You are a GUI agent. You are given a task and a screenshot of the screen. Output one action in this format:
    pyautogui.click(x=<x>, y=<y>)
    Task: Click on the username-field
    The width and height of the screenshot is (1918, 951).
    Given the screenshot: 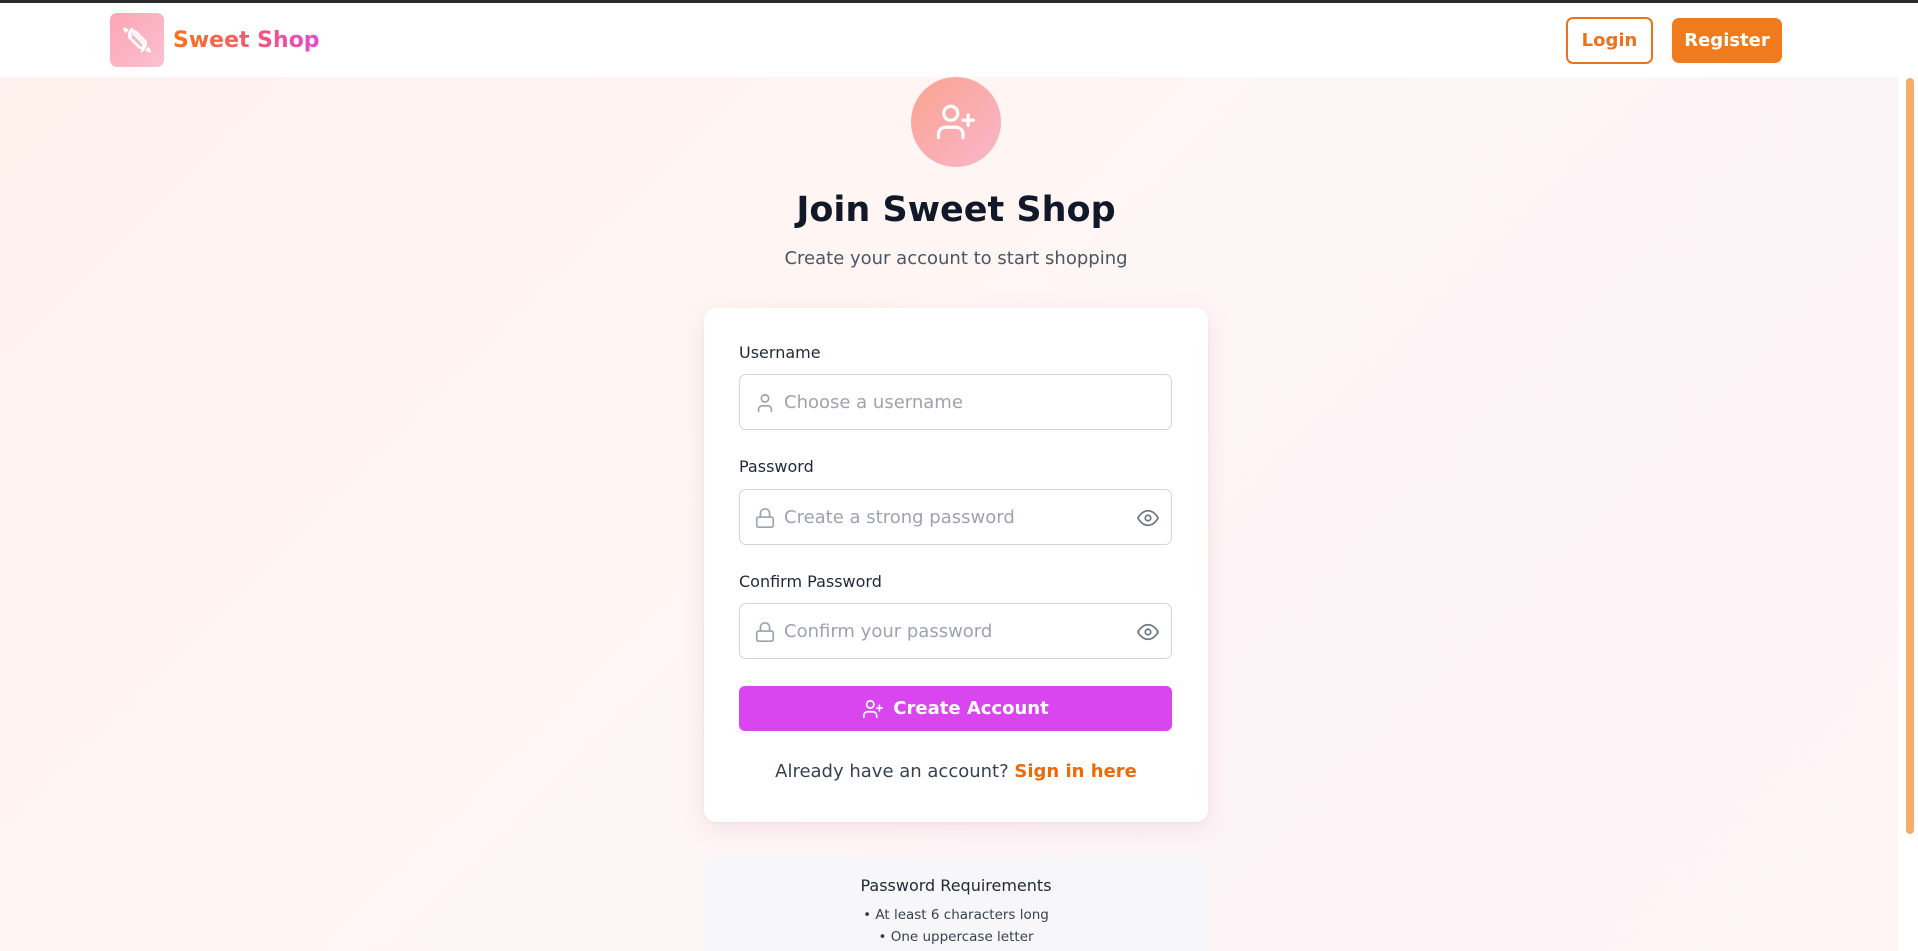 What is the action you would take?
    pyautogui.click(x=955, y=402)
    